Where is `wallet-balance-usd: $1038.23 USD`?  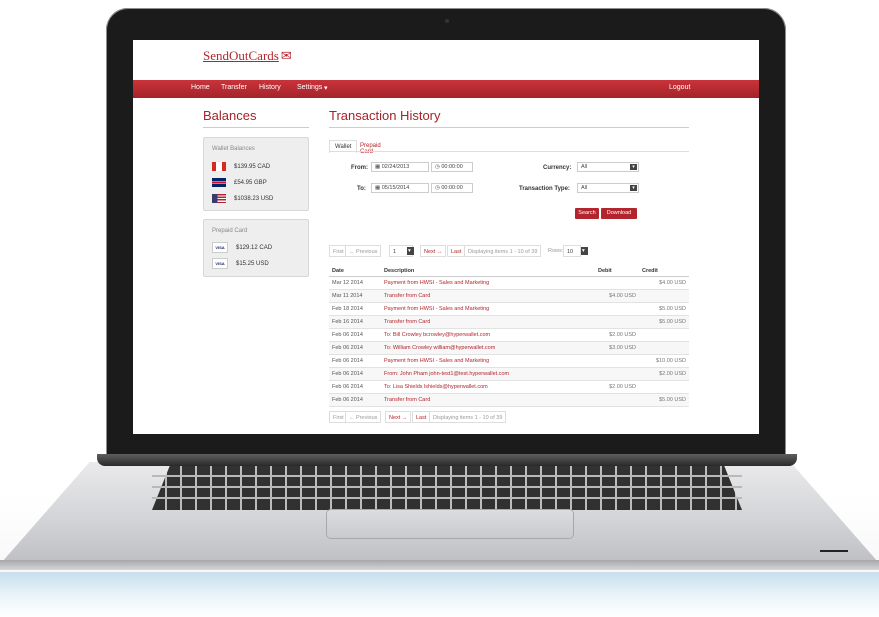
wallet-balance-usd: $1038.23 USD is located at coordinates (242, 198).